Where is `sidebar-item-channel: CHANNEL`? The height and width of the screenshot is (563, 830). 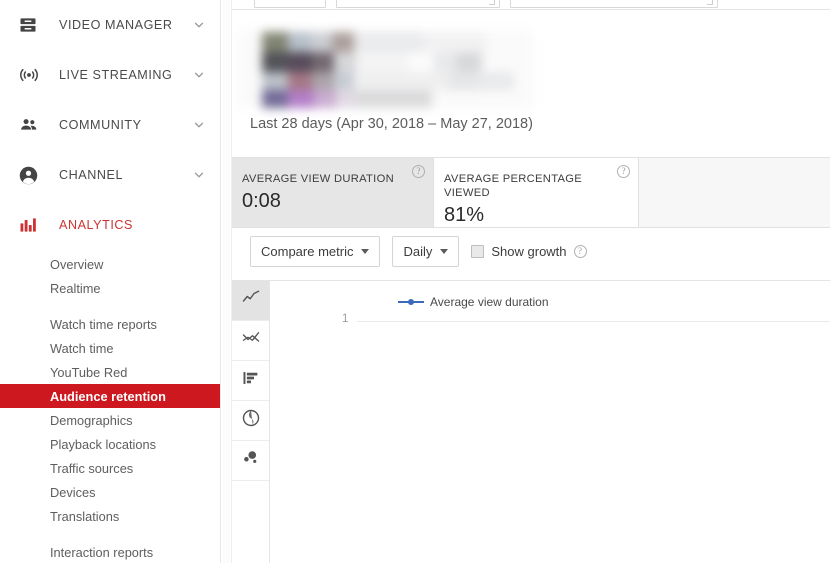 sidebar-item-channel: CHANNEL is located at coordinates (110, 175).